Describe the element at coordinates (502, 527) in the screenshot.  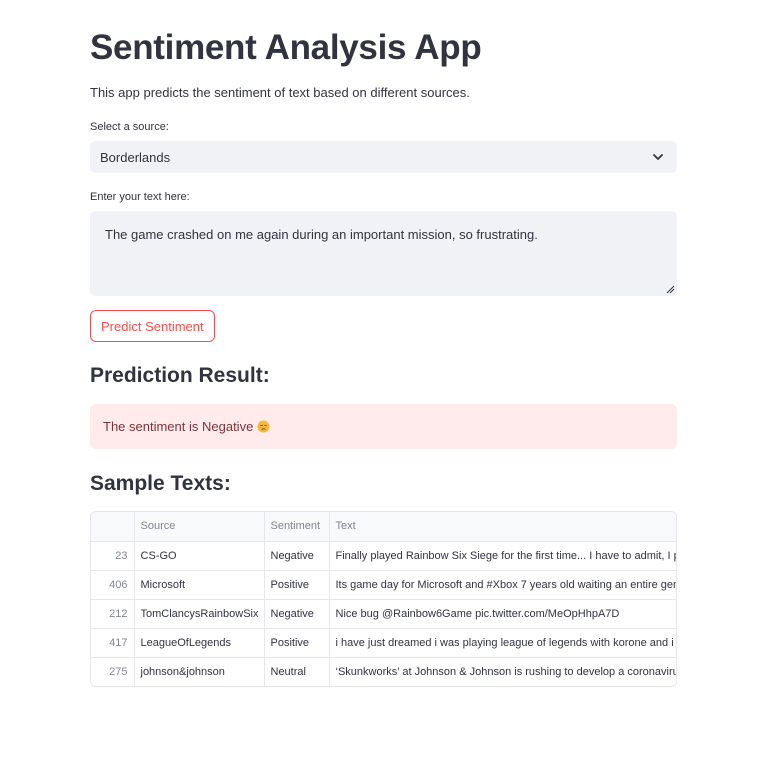
I see `column-header-text: Text` at that location.